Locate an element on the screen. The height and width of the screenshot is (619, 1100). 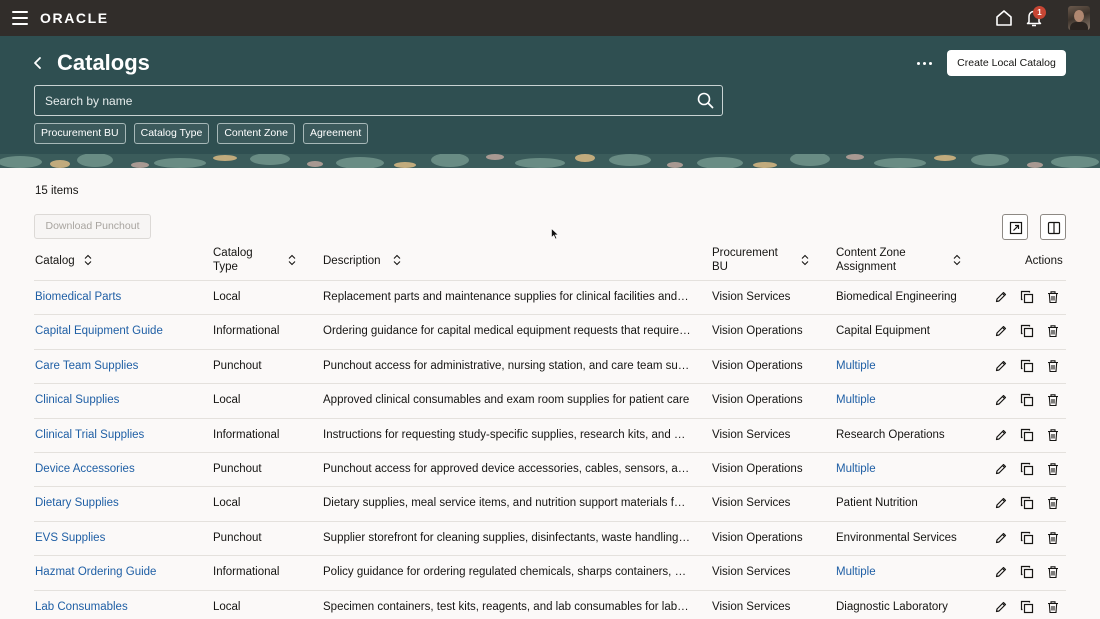
content-zone: Research Operations is located at coordinates (890, 434).